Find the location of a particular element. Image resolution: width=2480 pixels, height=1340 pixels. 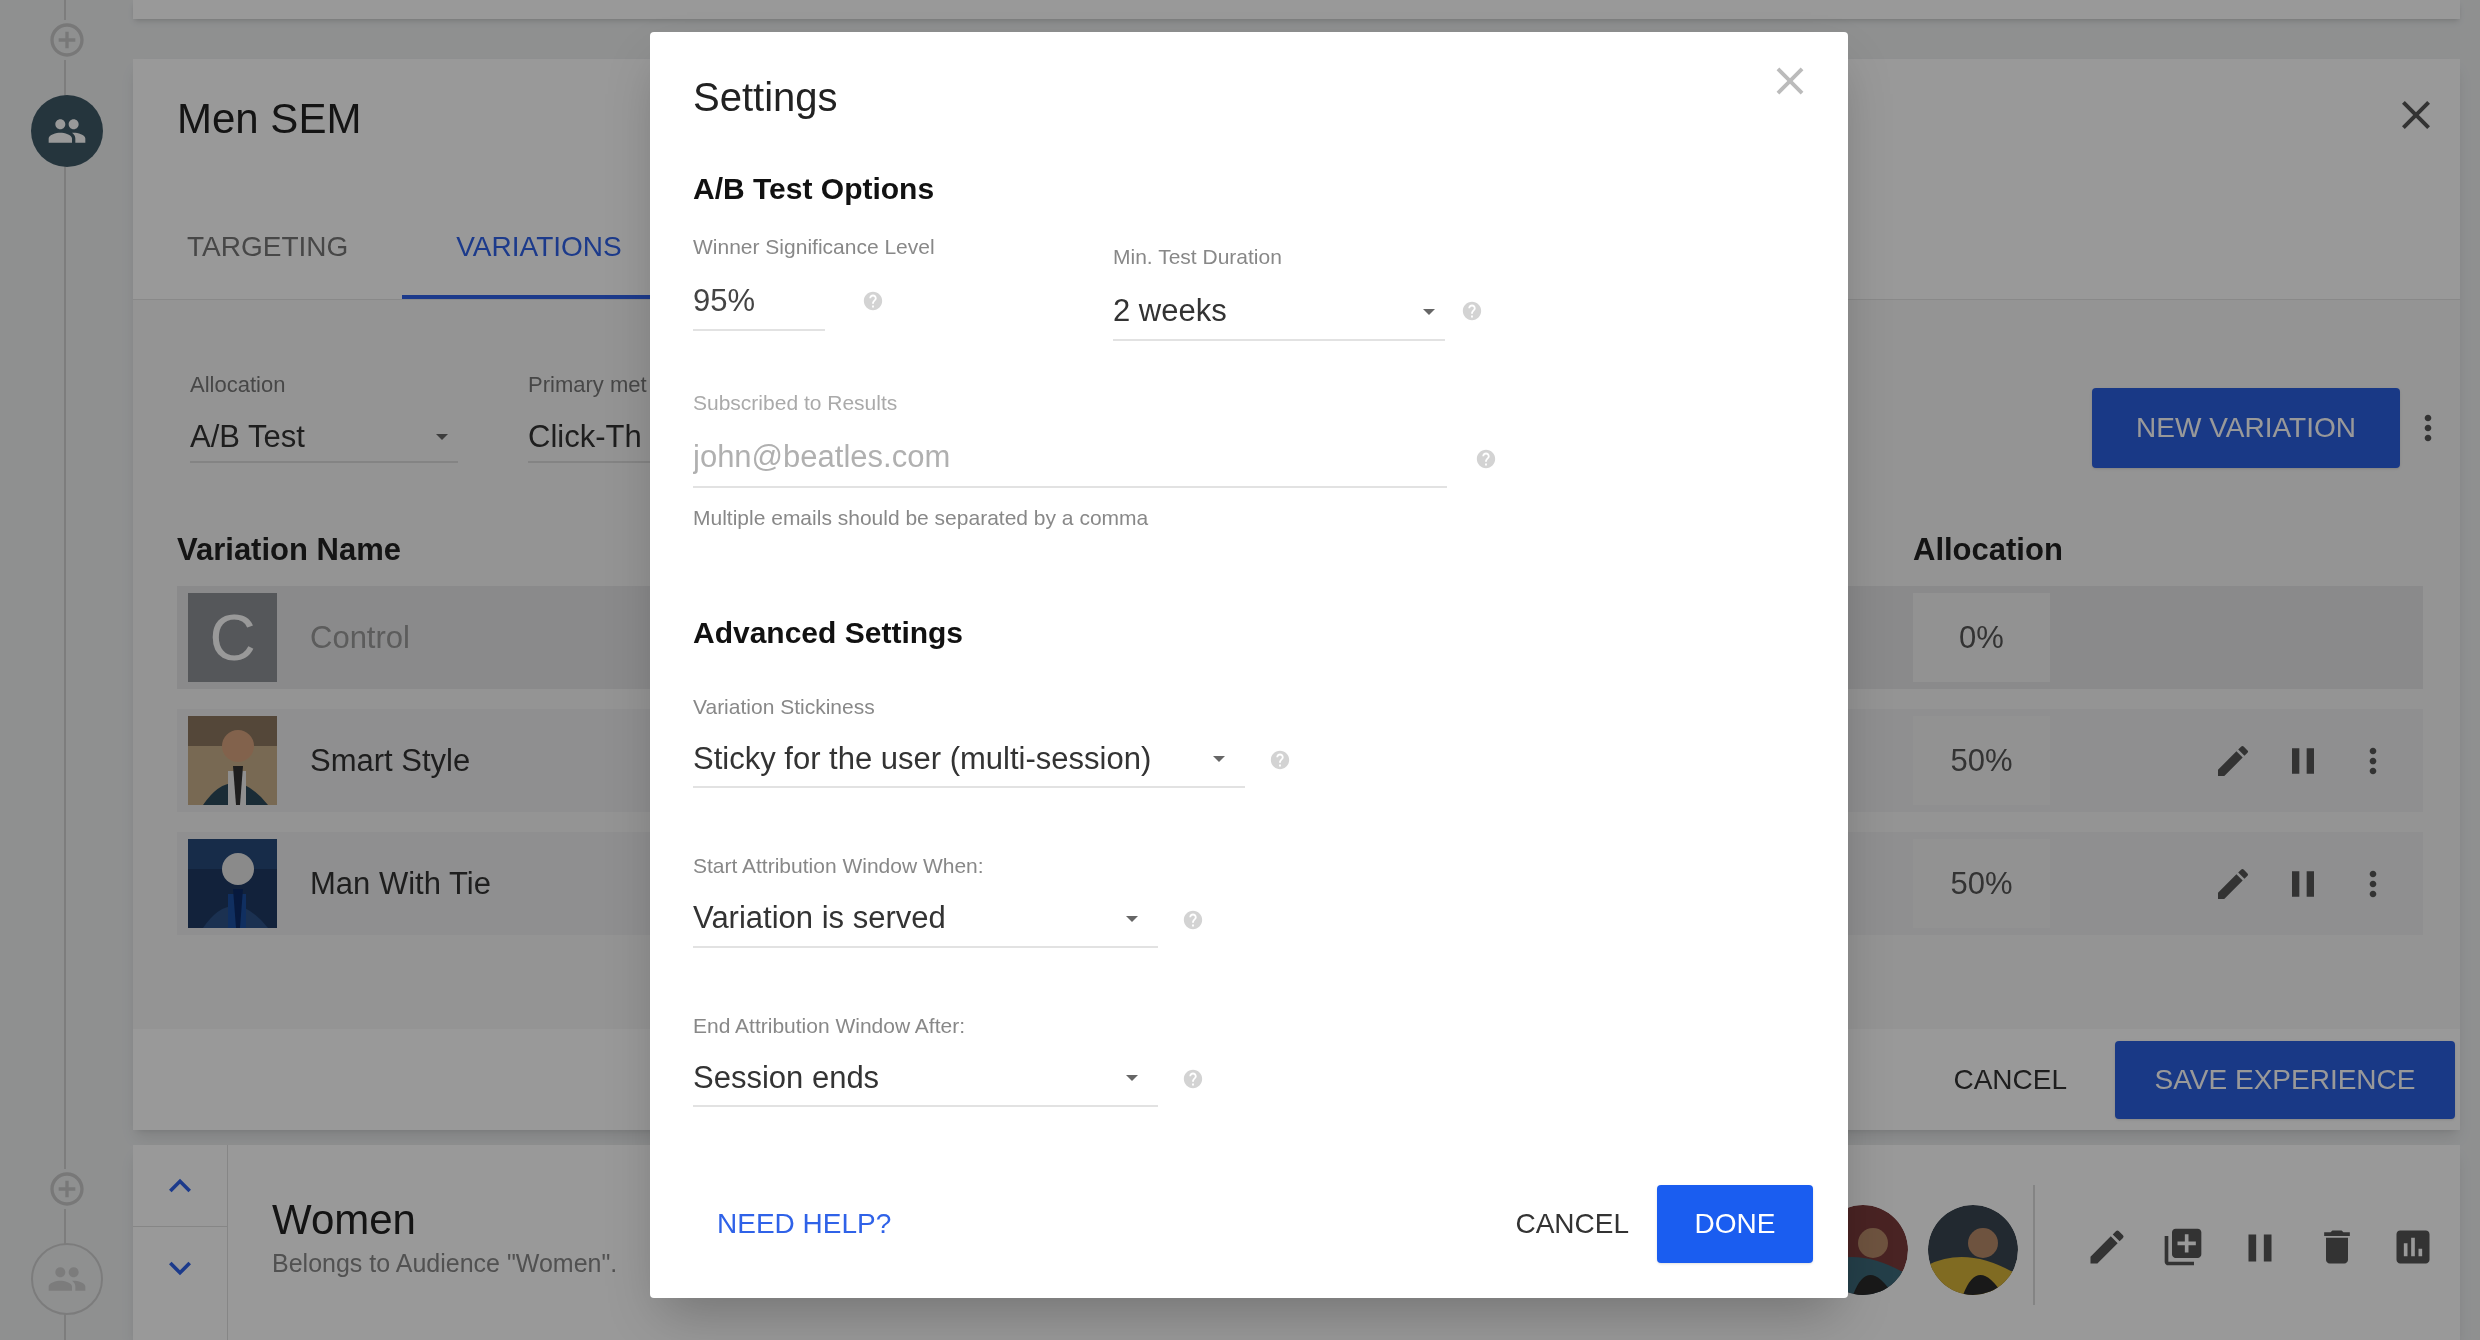

dialog-title: Settings is located at coordinates (765, 97).